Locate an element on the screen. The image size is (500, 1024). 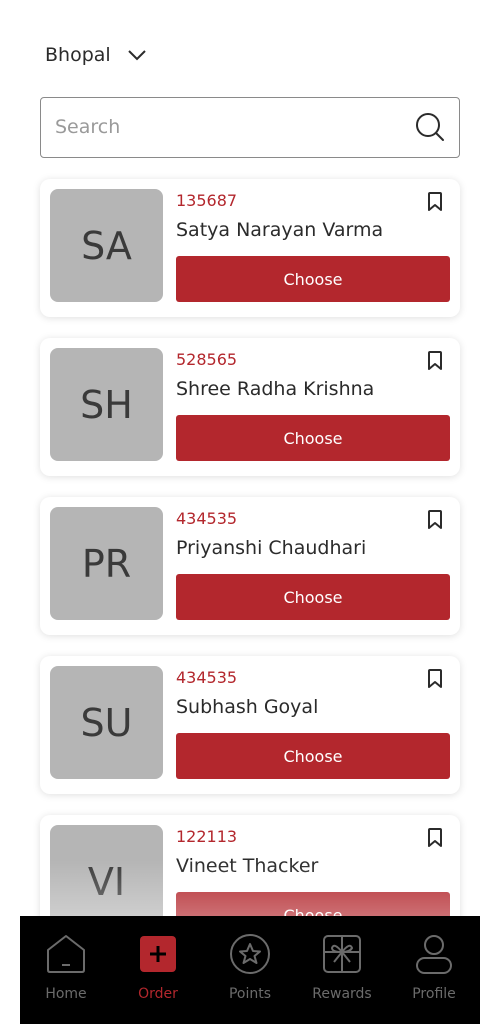
gift-icon is located at coordinates (342, 954).